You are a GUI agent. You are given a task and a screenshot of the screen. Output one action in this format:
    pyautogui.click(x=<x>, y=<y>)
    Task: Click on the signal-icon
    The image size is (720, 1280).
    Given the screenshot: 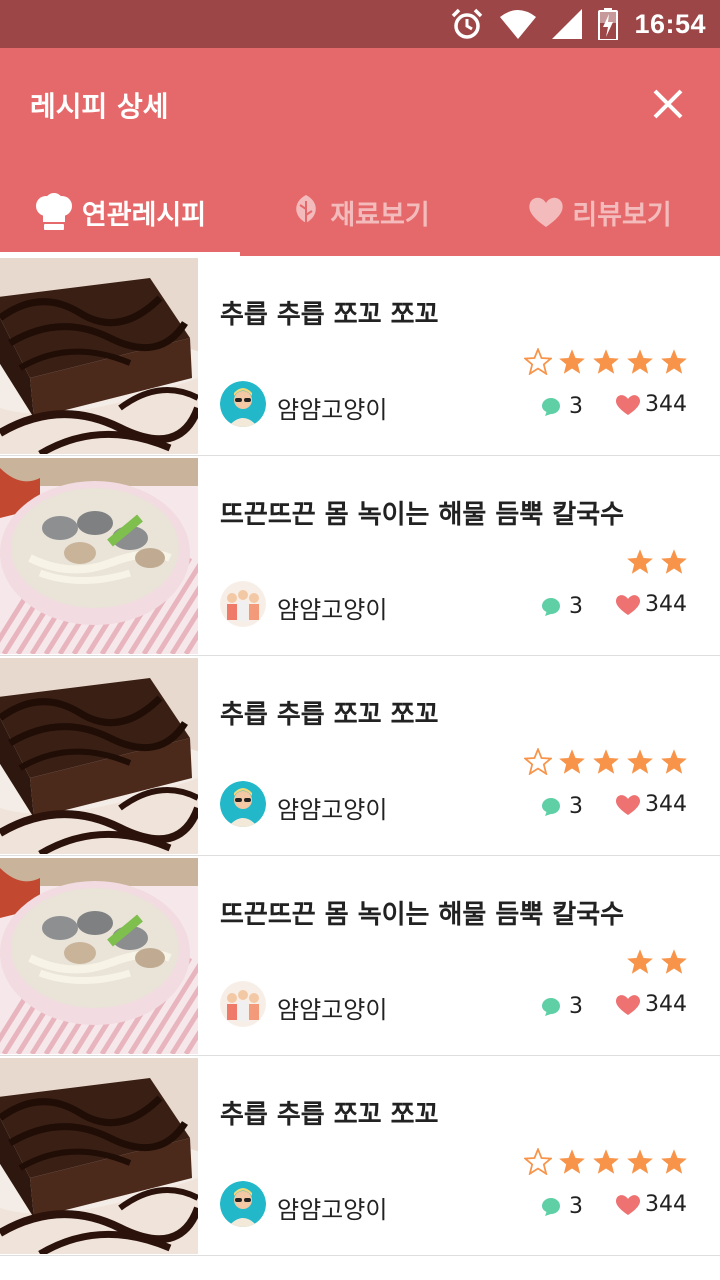 What is the action you would take?
    pyautogui.click(x=567, y=24)
    